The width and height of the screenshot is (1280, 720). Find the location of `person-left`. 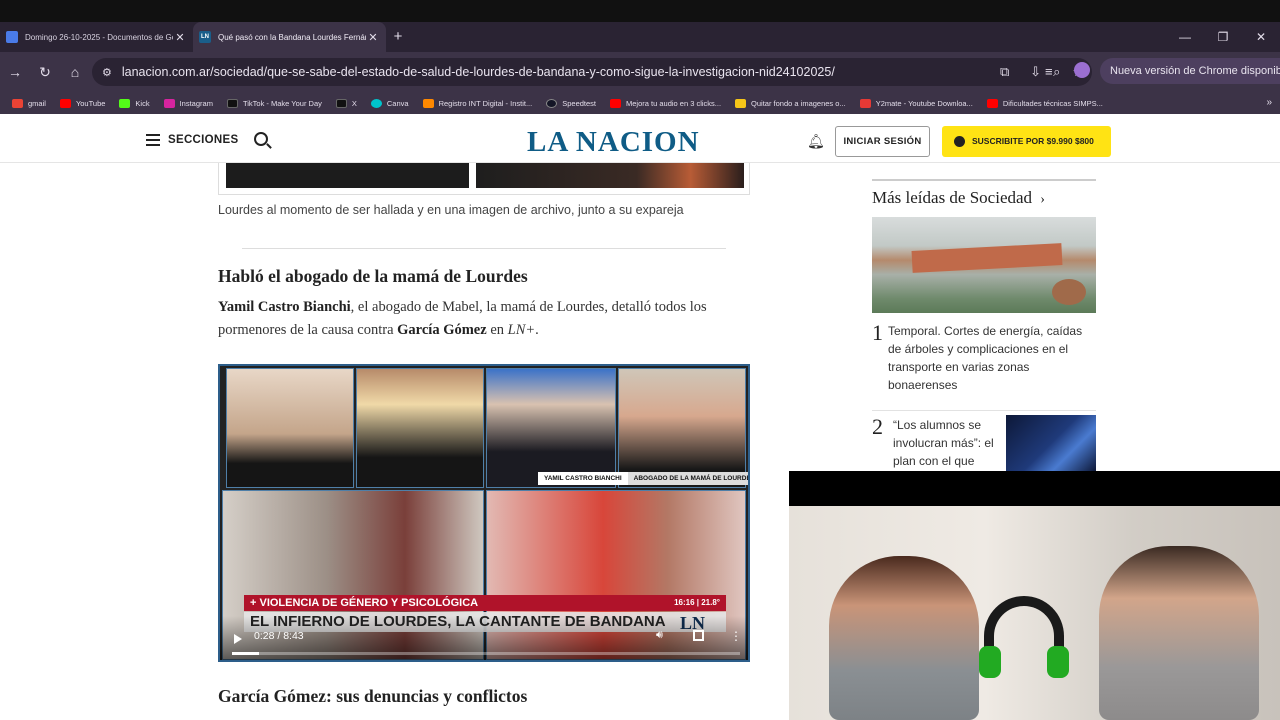

person-left is located at coordinates (904, 638).